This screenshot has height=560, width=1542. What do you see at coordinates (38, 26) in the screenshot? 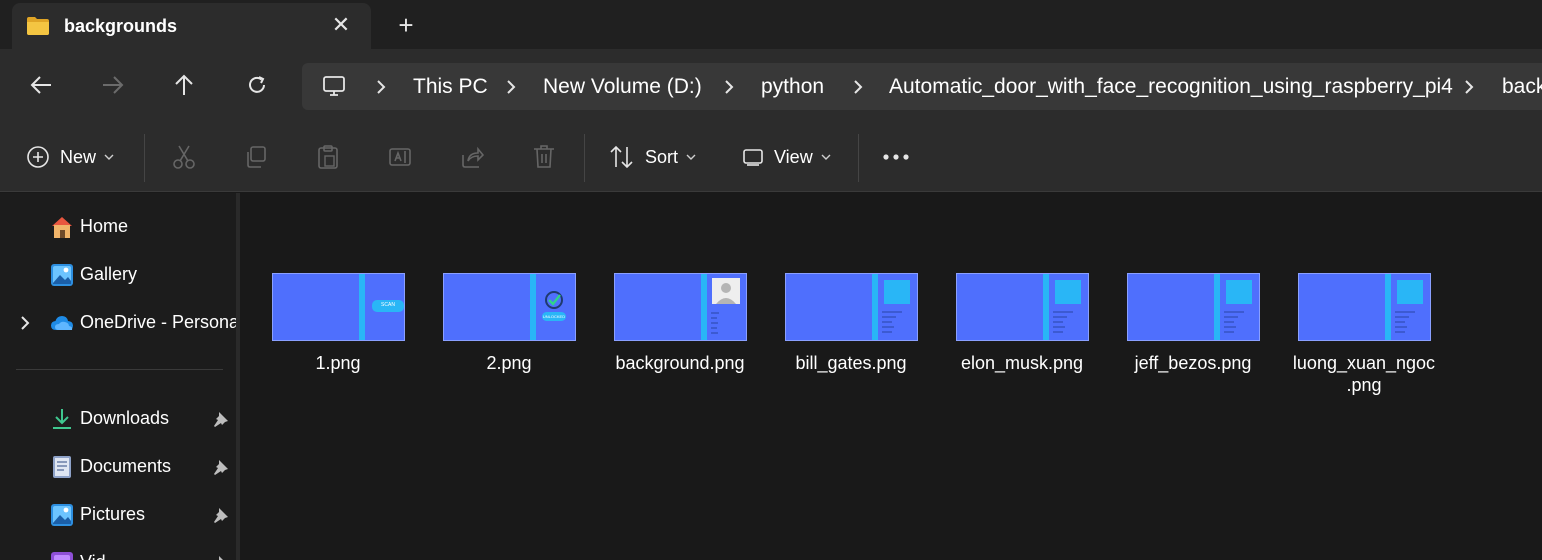
I see `folder-icon` at bounding box center [38, 26].